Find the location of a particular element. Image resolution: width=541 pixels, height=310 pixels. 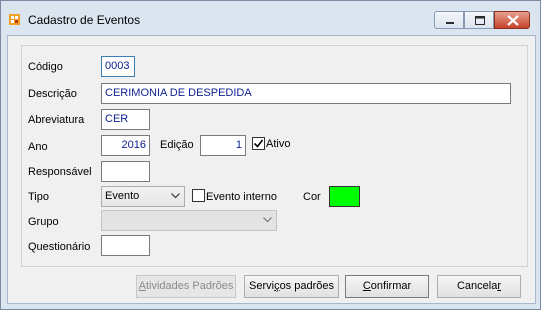

tipo-label: Tipo is located at coordinates (38, 197).